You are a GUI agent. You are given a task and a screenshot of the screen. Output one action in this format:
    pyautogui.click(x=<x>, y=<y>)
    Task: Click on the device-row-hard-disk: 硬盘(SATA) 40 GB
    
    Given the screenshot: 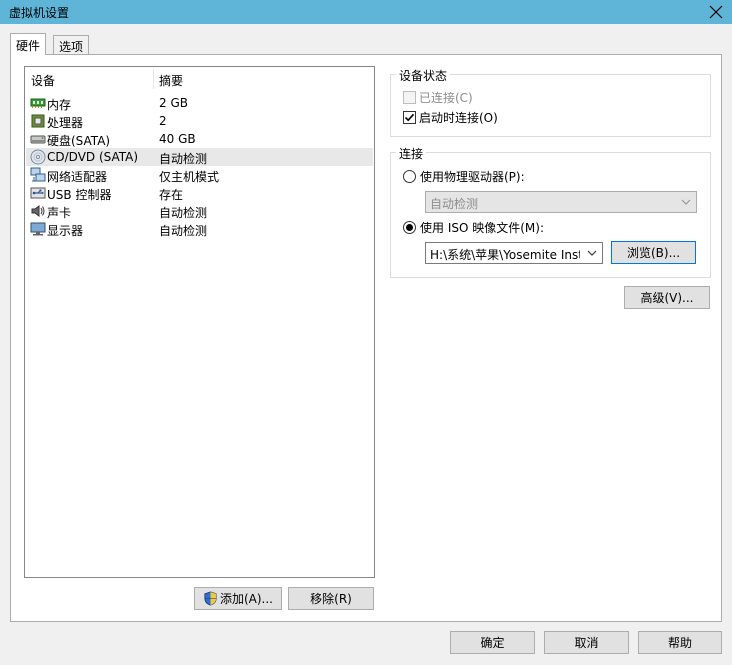 What is the action you would take?
    pyautogui.click(x=199, y=139)
    